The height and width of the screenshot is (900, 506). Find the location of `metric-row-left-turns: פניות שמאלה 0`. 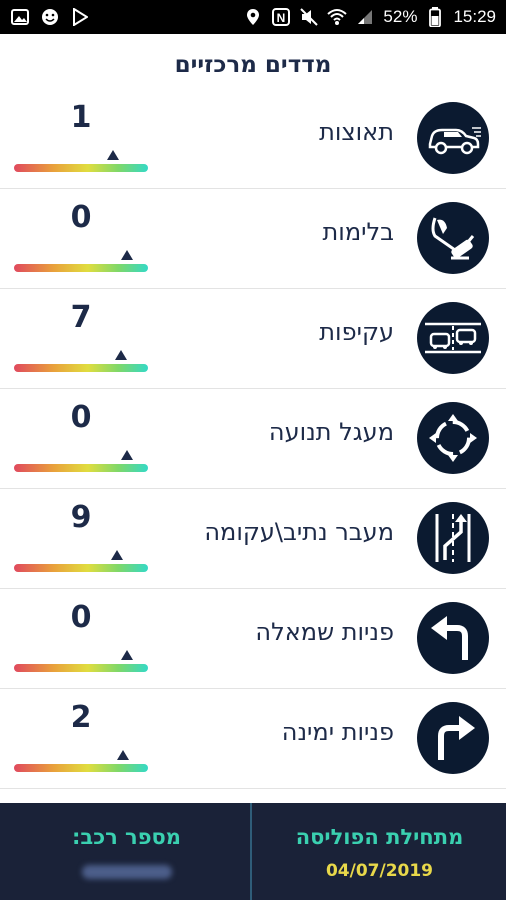

metric-row-left-turns: פניות שמאלה 0 is located at coordinates (253, 638).